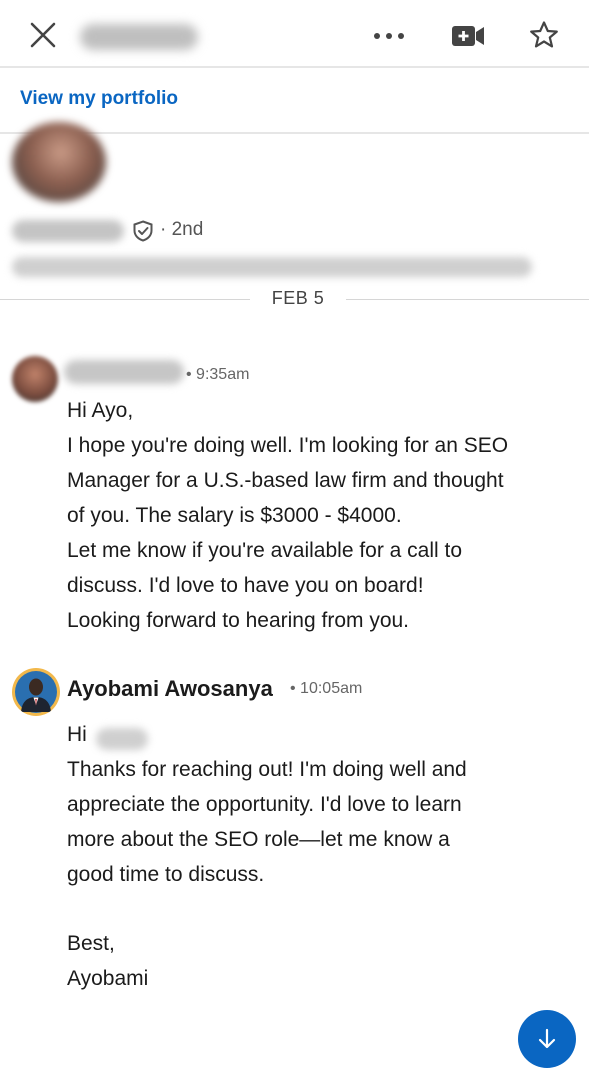 This screenshot has height=1080, width=589. I want to click on star-icon, so click(544, 34).